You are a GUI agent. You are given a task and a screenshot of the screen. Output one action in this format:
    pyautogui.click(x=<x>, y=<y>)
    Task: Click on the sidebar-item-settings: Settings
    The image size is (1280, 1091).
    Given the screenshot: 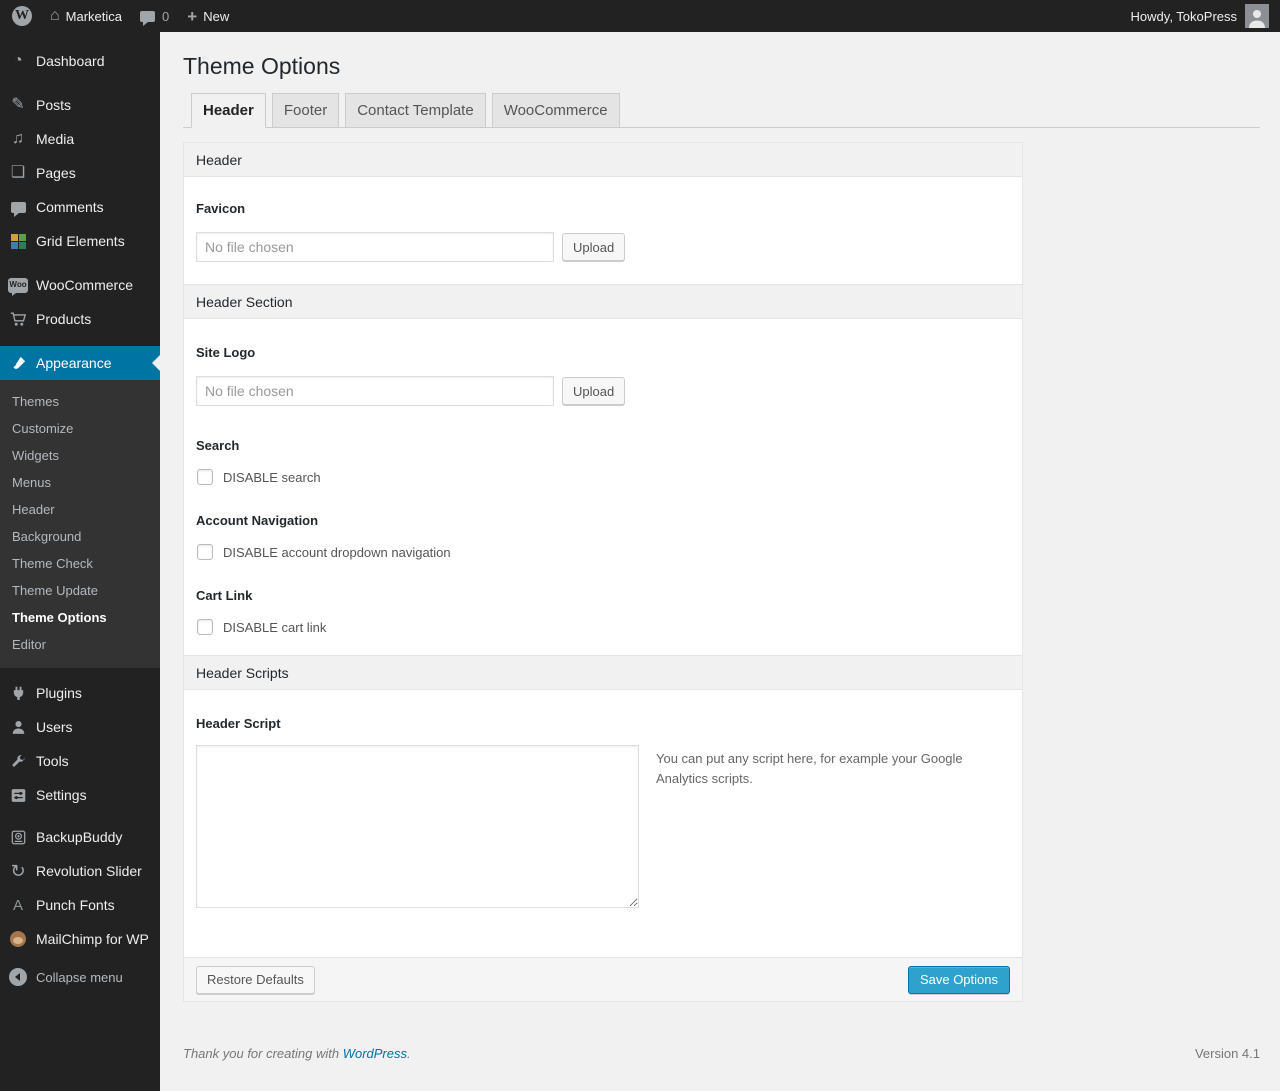 What is the action you would take?
    pyautogui.click(x=80, y=795)
    